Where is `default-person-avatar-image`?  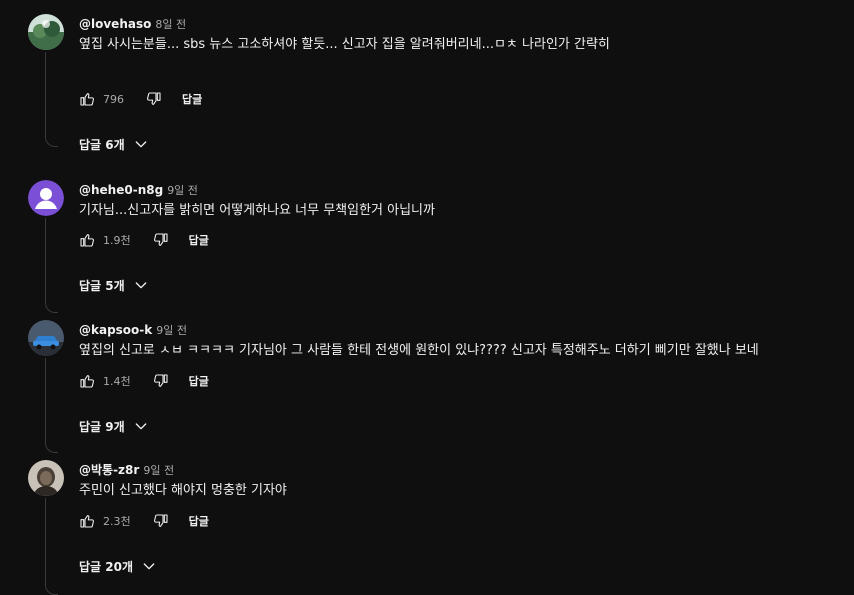 default-person-avatar-image is located at coordinates (46, 198).